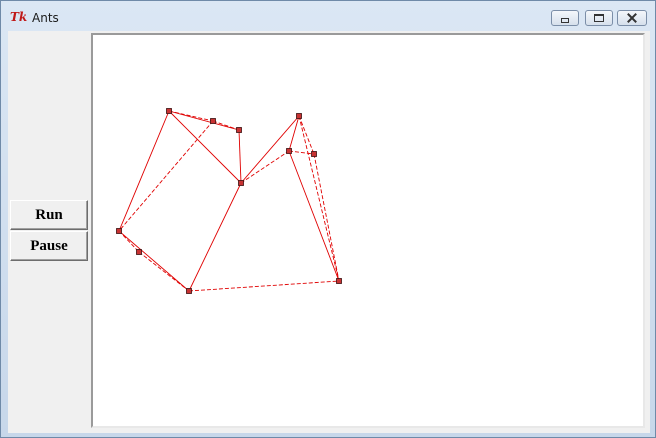 This screenshot has width=656, height=438. Describe the element at coordinates (19, 17) in the screenshot. I see `tk-feather-icon: Tk` at that location.